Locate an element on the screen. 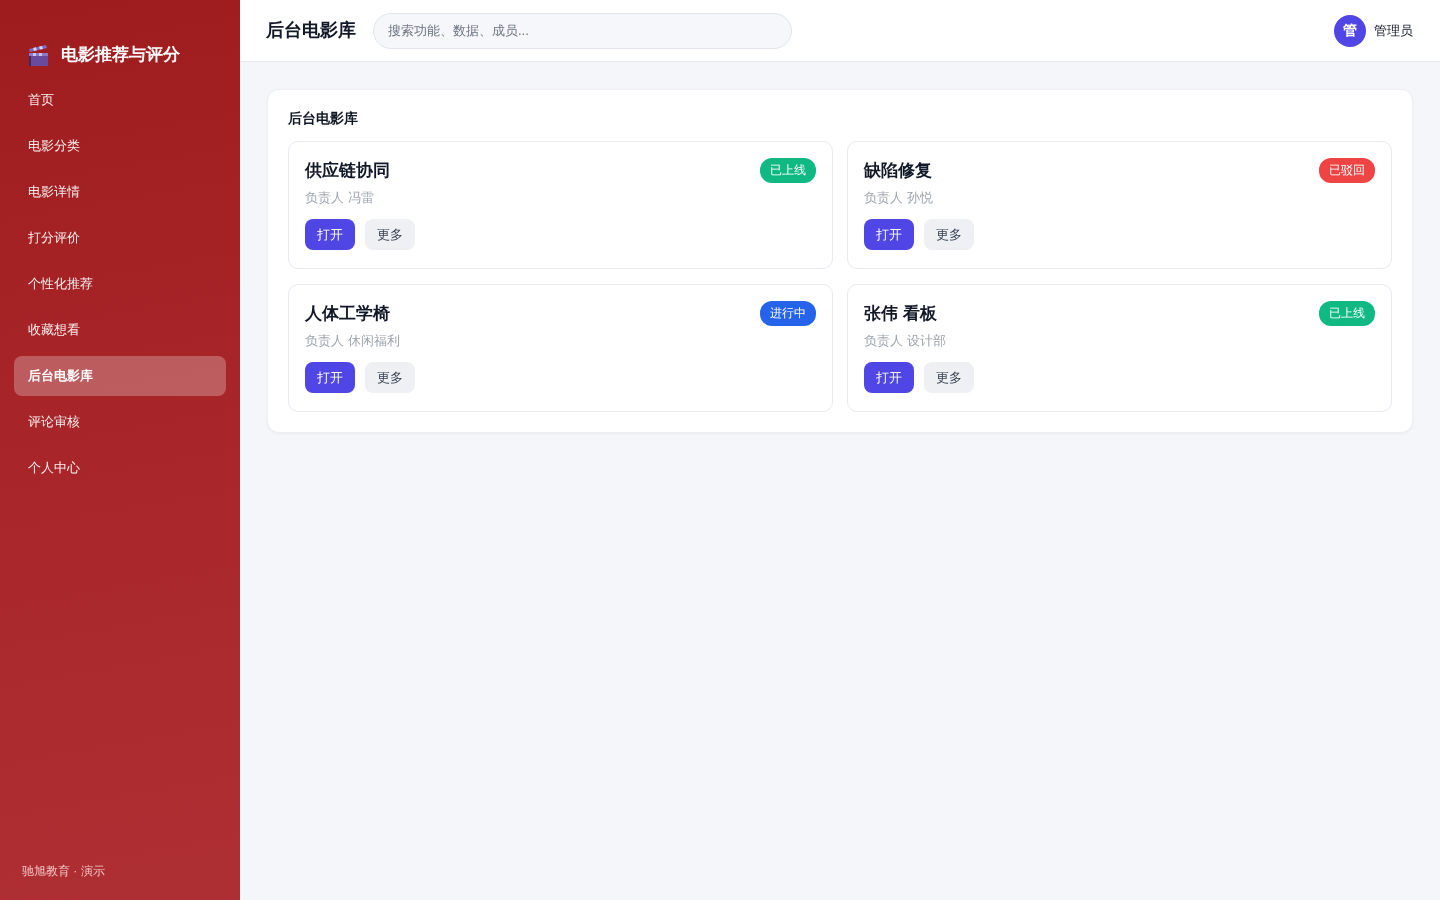 This screenshot has height=900, width=1440. nav-item: 收藏想看 is located at coordinates (120, 330).